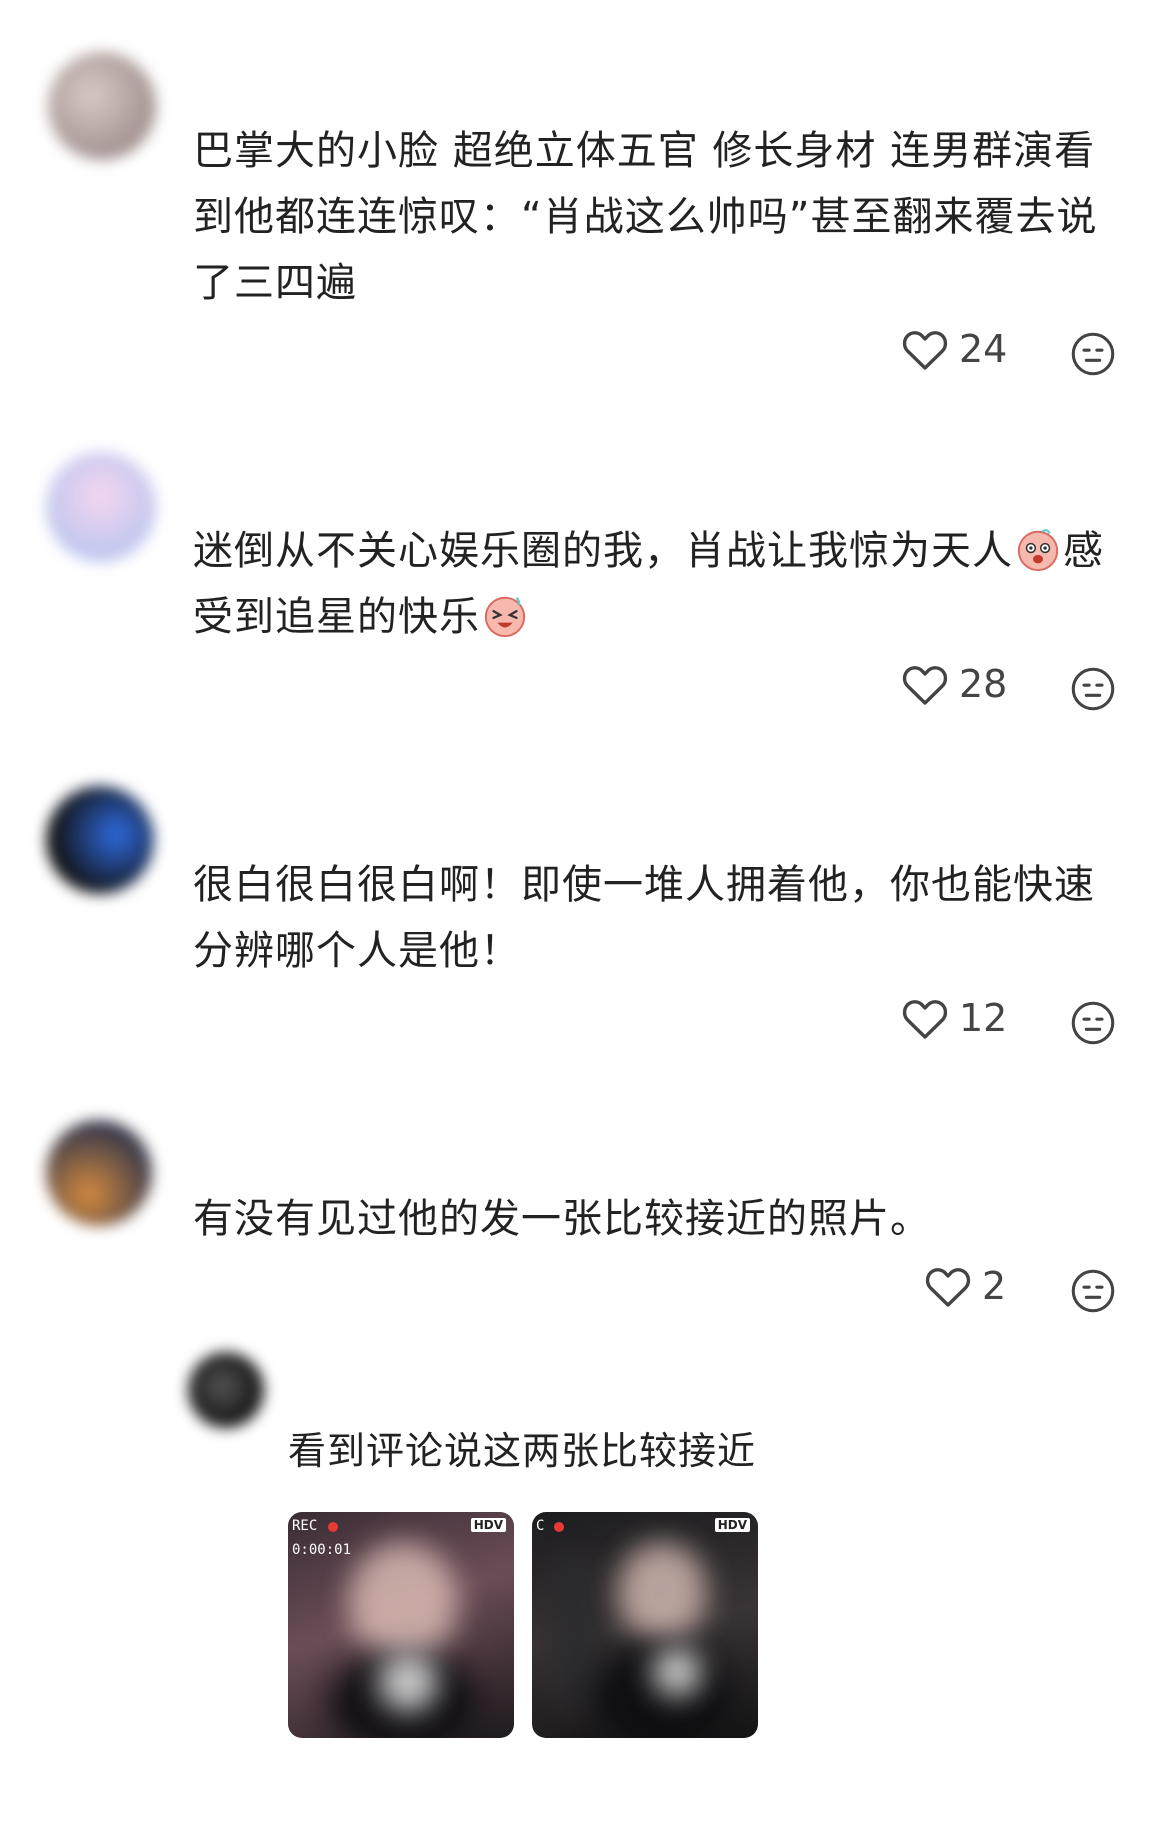 The image size is (1170, 1844). Describe the element at coordinates (954, 349) in the screenshot. I see `like-button: 24` at that location.